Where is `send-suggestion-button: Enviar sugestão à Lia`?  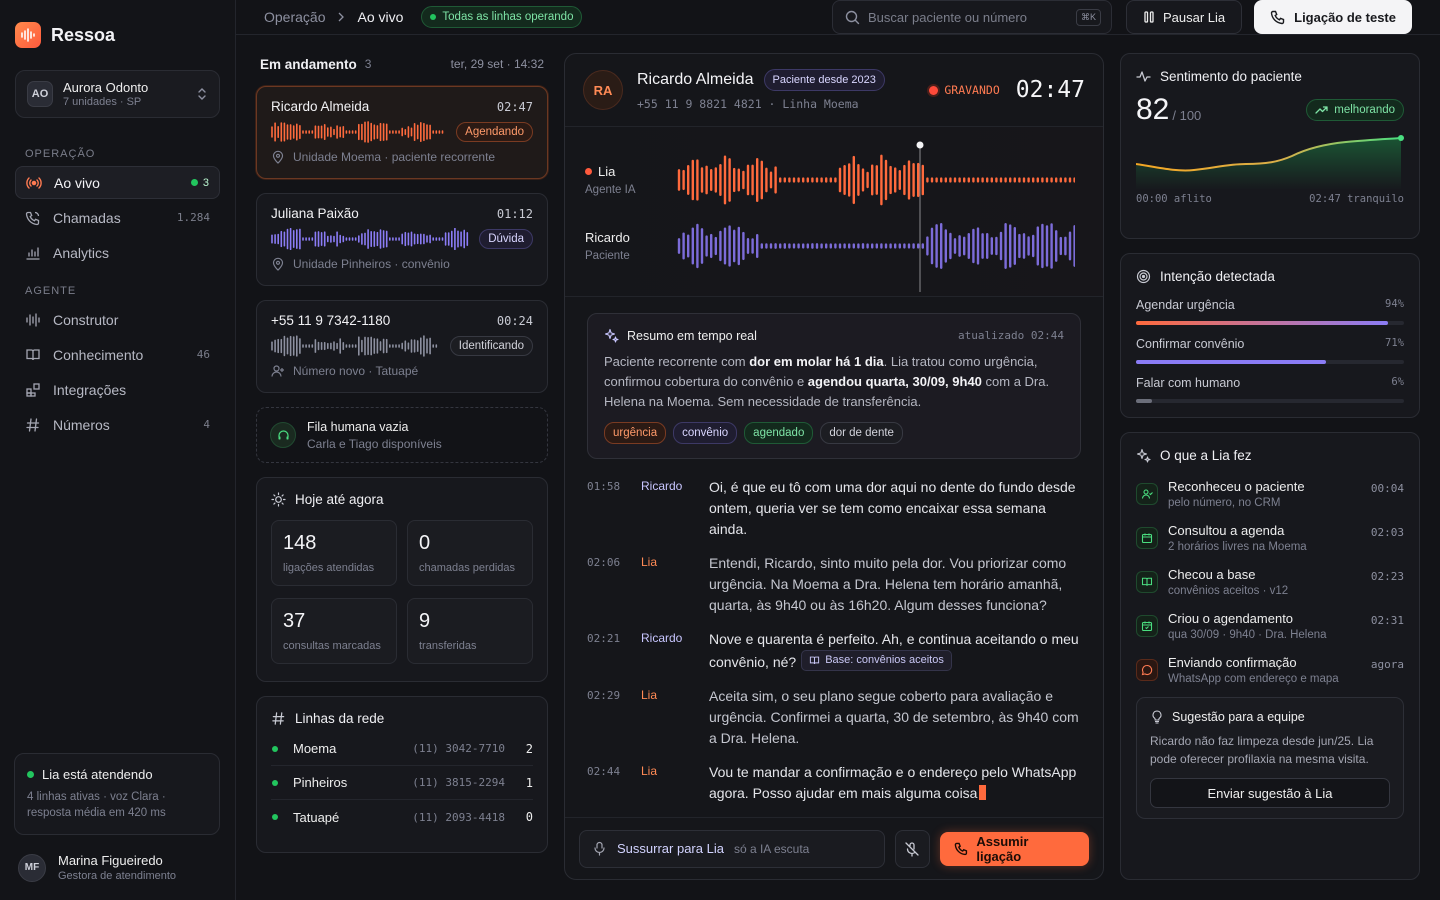 send-suggestion-button: Enviar sugestão à Lia is located at coordinates (1270, 793).